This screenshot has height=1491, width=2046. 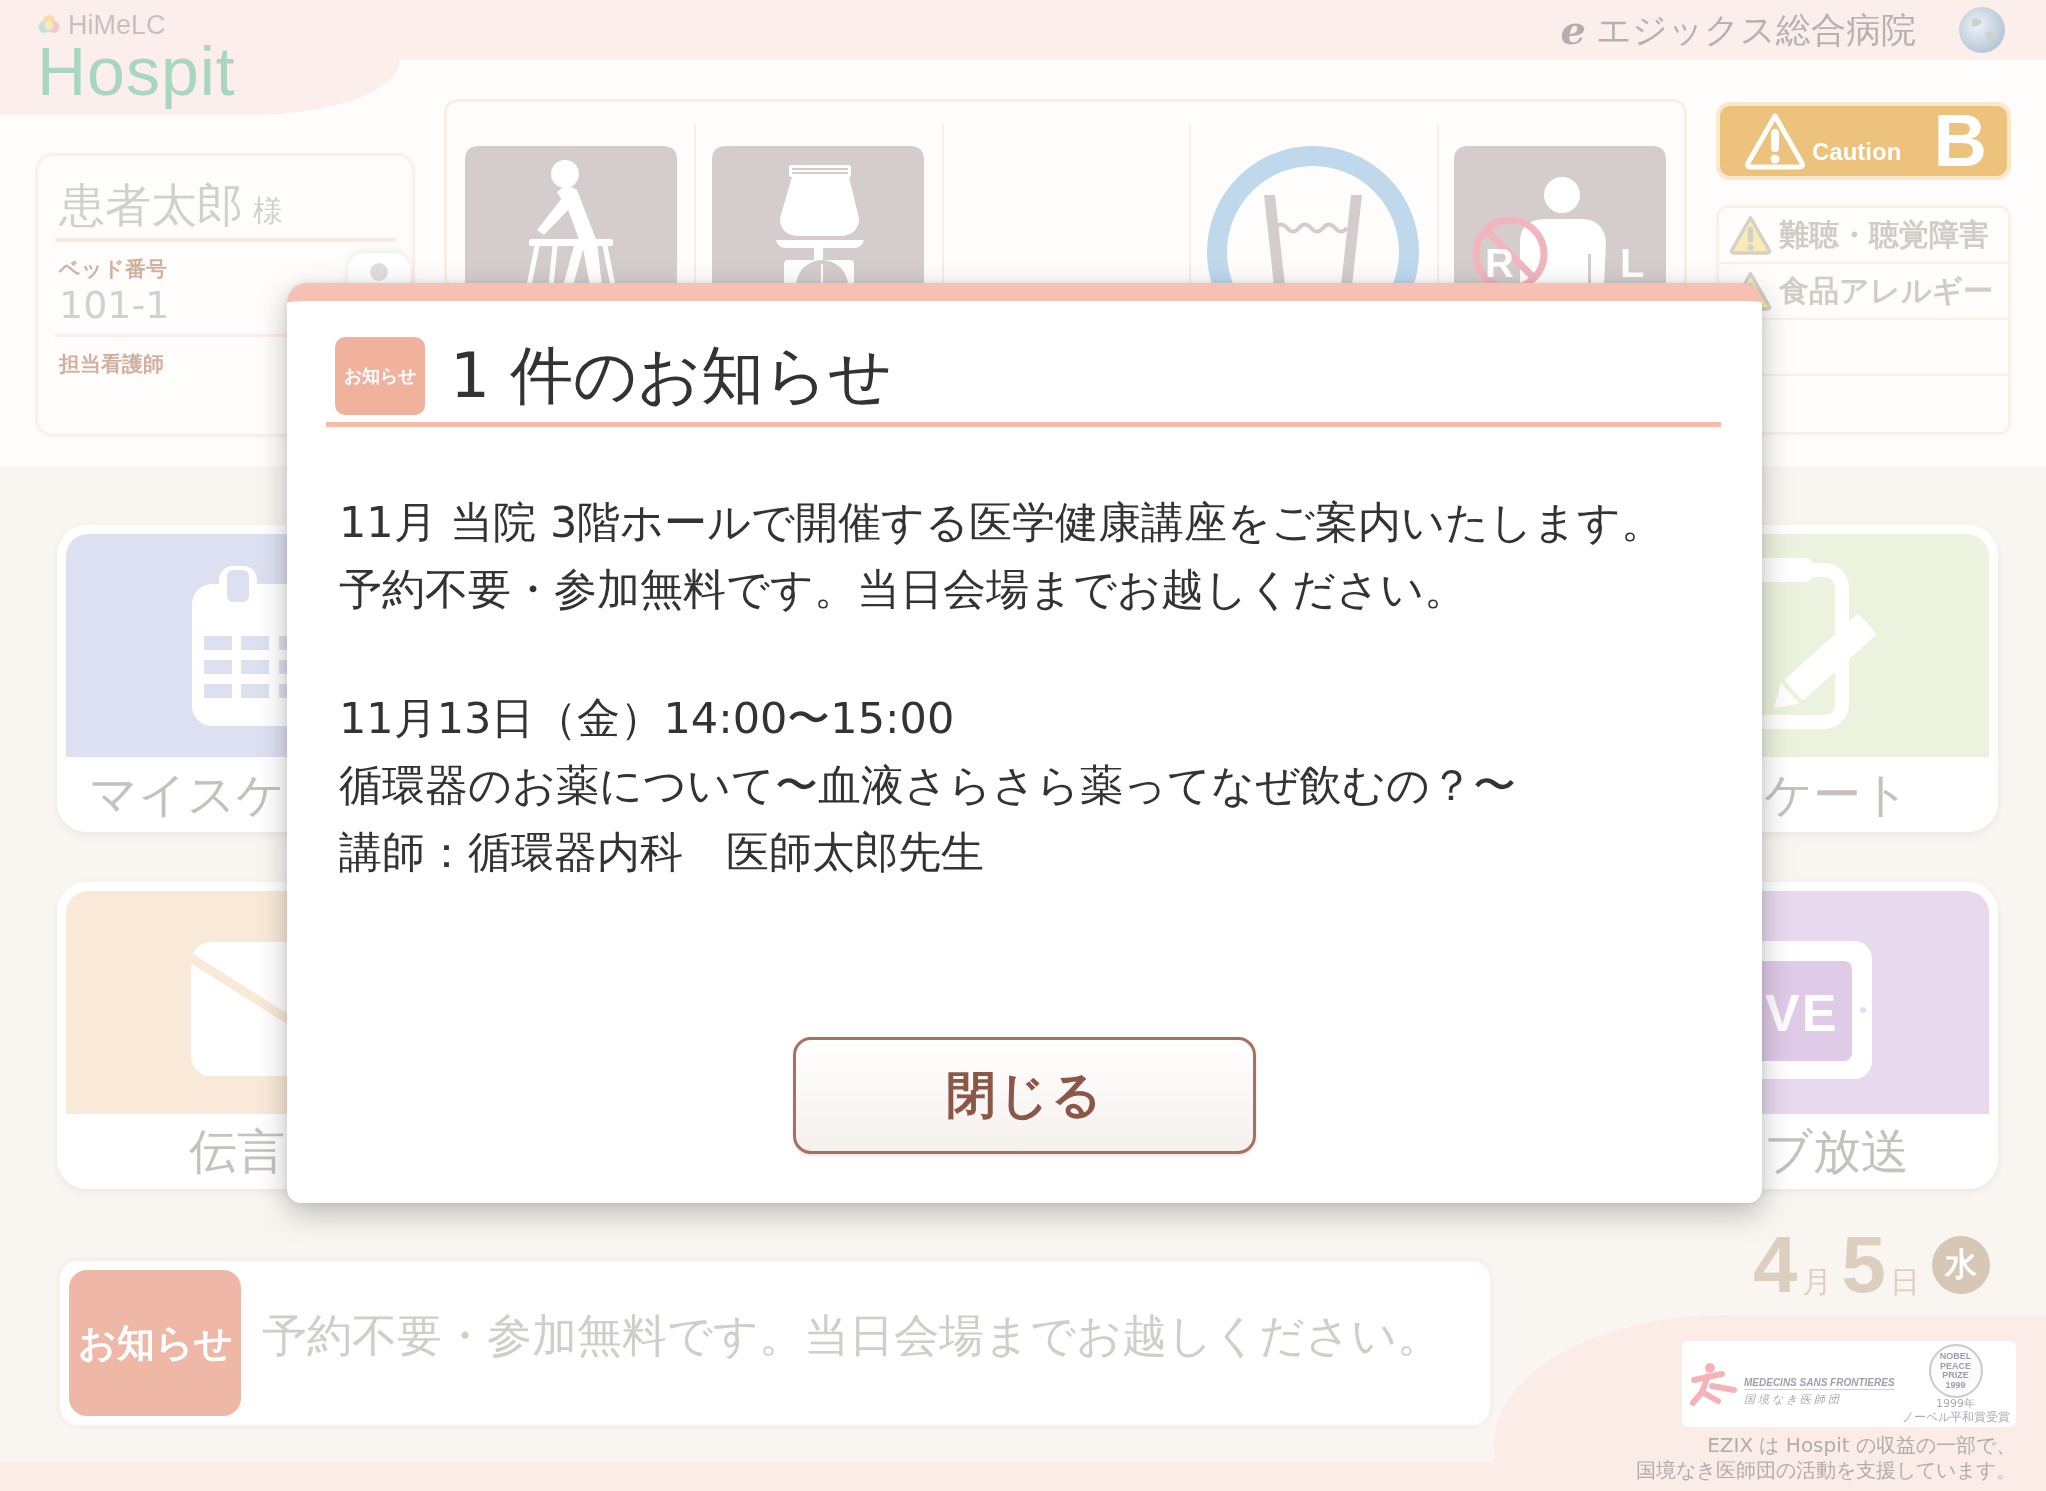 What do you see at coordinates (661, 852) in the screenshot?
I see `notice-text: 講師：循環器内科 医師太郎先生` at bounding box center [661, 852].